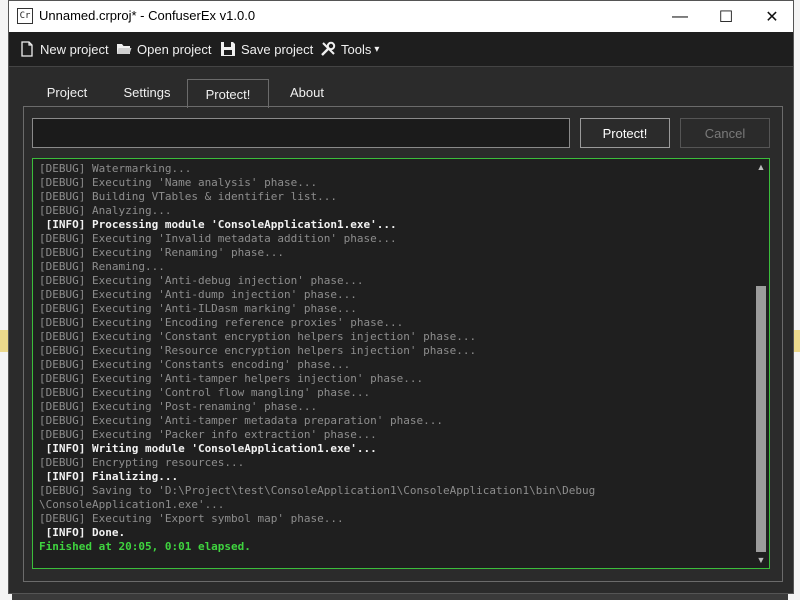 The width and height of the screenshot is (800, 600). I want to click on scroll-down-icon: ▼, so click(761, 560).